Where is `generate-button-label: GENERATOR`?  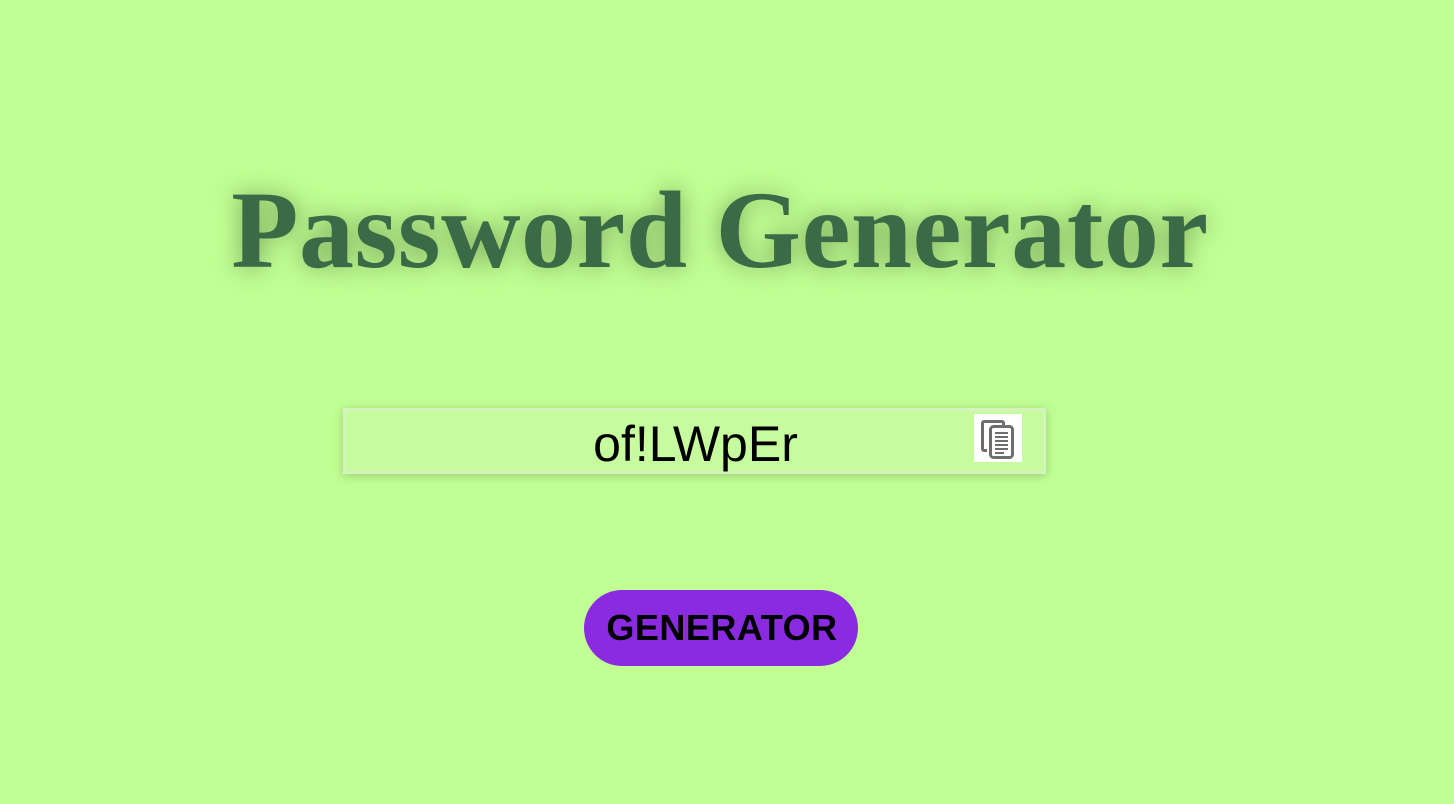 generate-button-label: GENERATOR is located at coordinates (722, 627).